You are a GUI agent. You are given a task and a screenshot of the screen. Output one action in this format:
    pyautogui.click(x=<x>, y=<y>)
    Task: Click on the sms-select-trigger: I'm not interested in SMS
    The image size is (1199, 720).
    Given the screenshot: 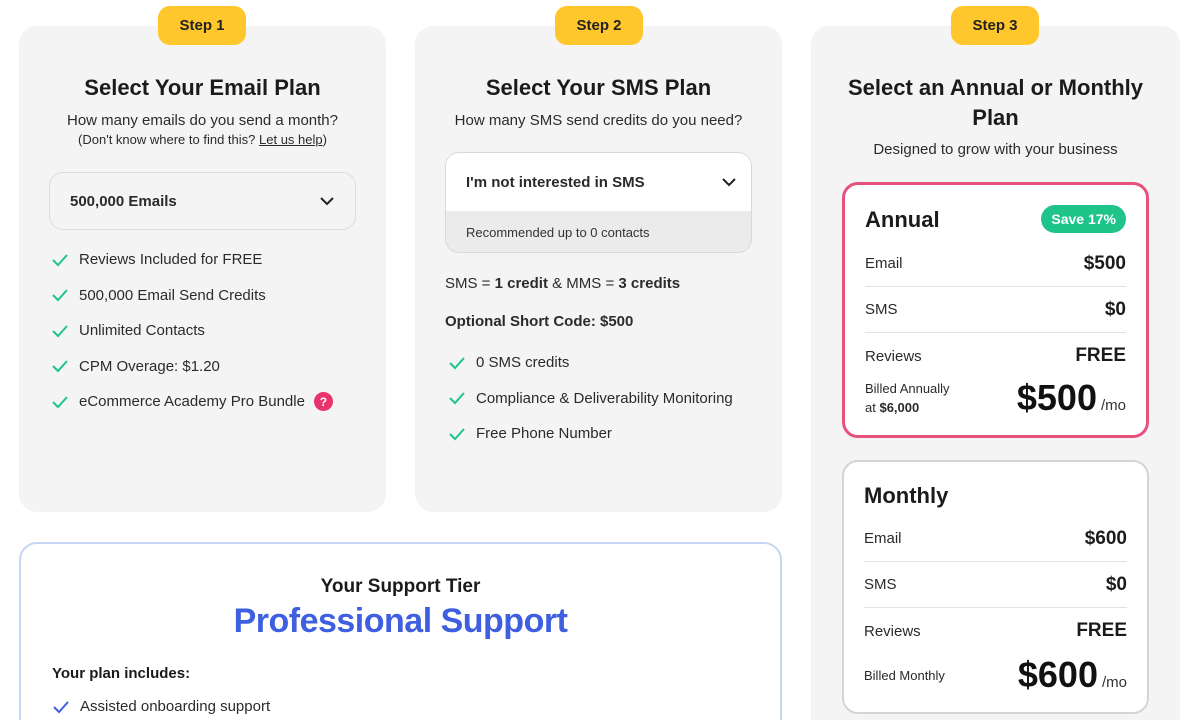 What is the action you would take?
    pyautogui.click(x=598, y=182)
    